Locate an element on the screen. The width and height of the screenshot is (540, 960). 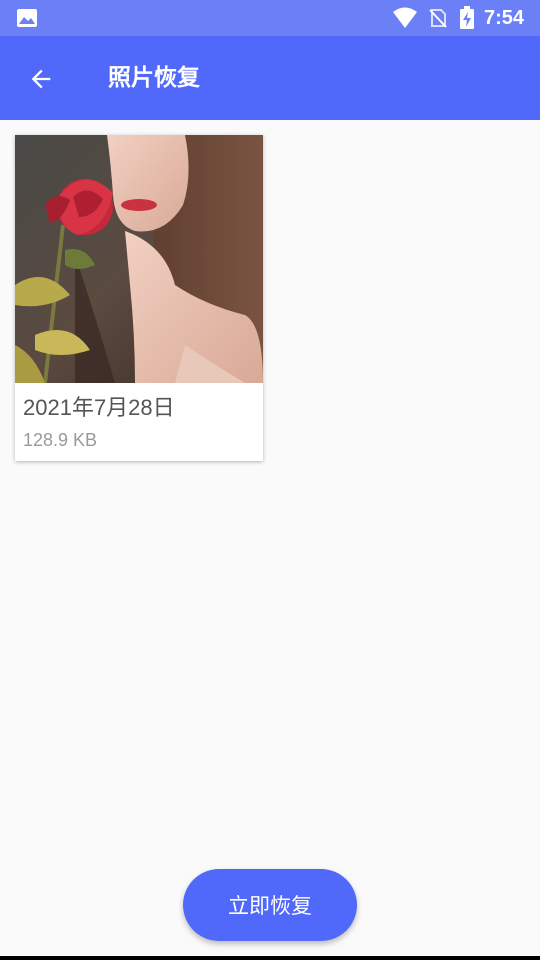
app-bar: 照片恢复 is located at coordinates (270, 78).